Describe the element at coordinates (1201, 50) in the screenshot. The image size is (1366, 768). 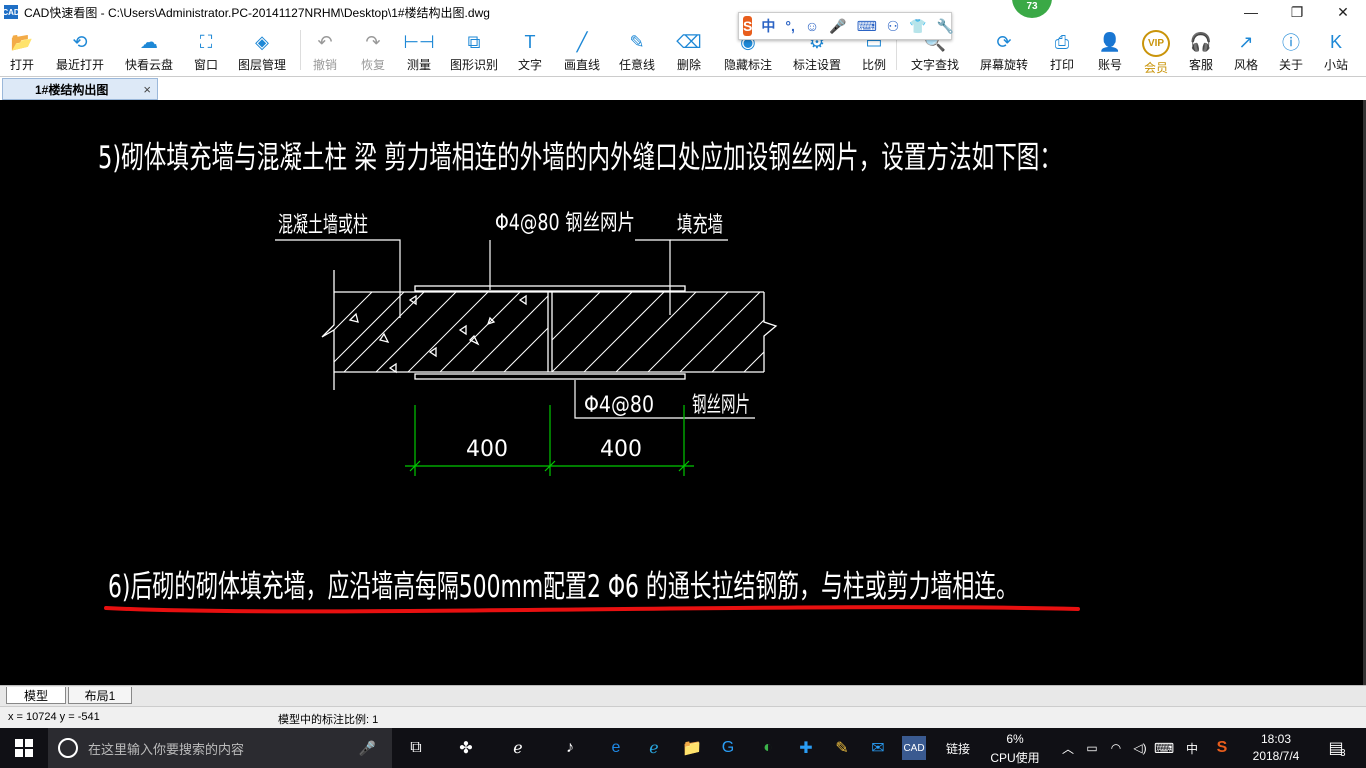
I see `toolbar-headset-button: 🎧 客服` at that location.